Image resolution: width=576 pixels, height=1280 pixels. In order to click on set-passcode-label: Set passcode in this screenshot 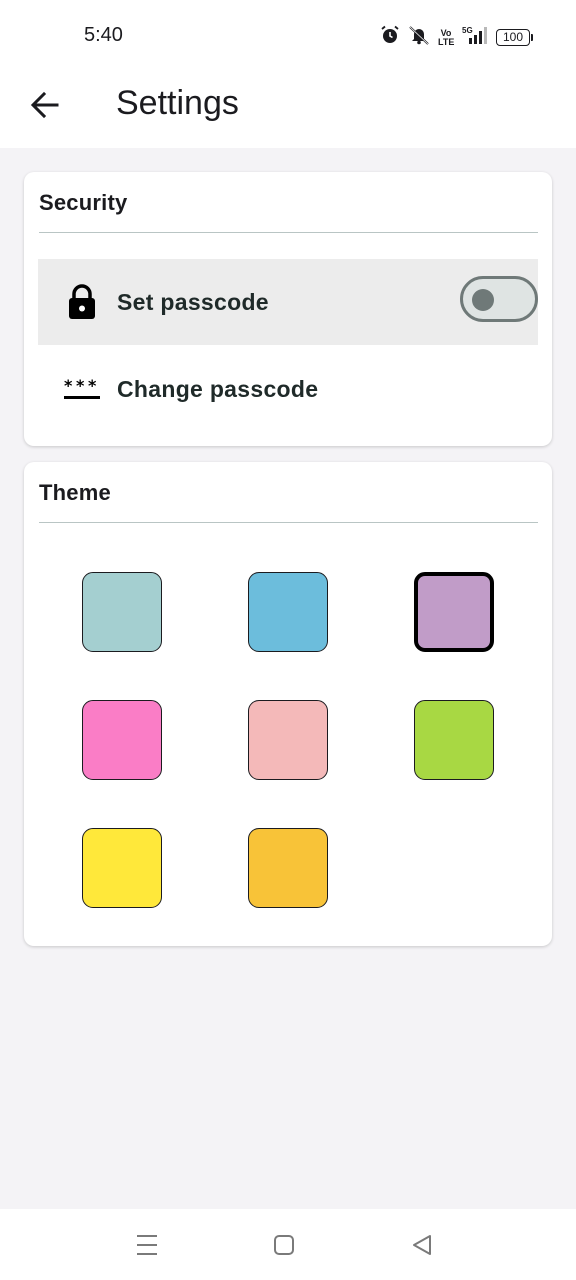, I will do `click(193, 301)`.